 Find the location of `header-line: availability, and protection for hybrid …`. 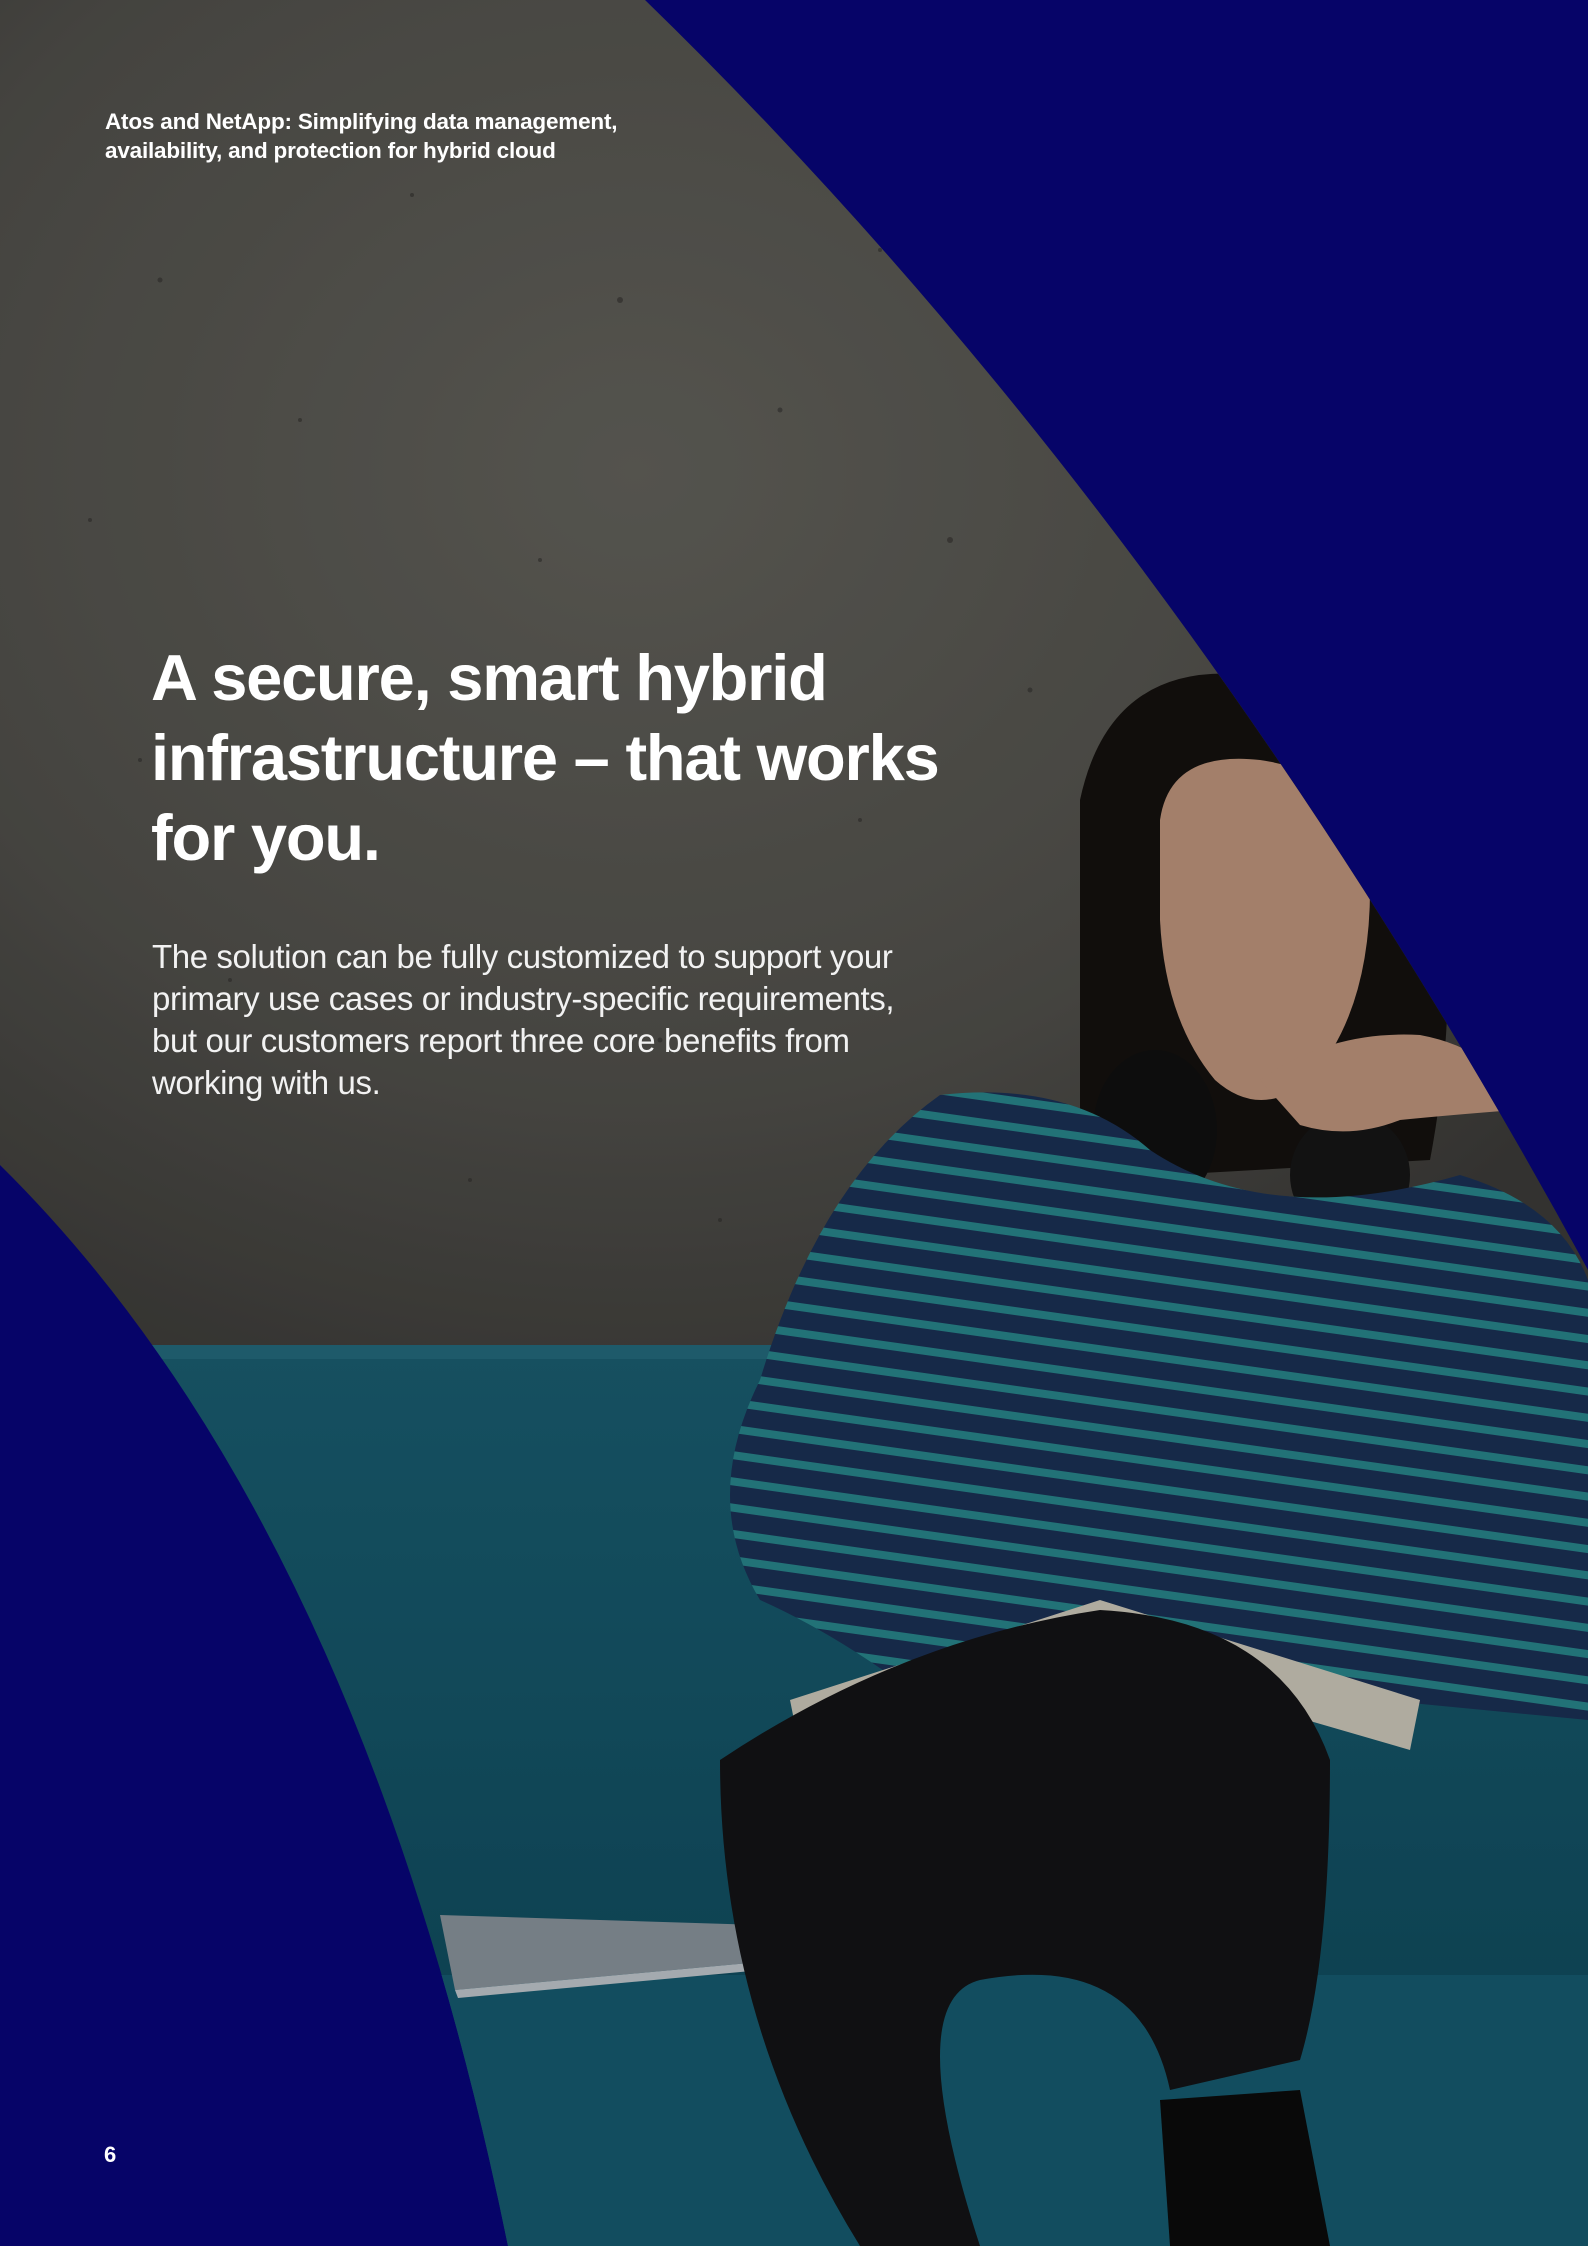

header-line: availability, and protection for hybrid … is located at coordinates (330, 150).